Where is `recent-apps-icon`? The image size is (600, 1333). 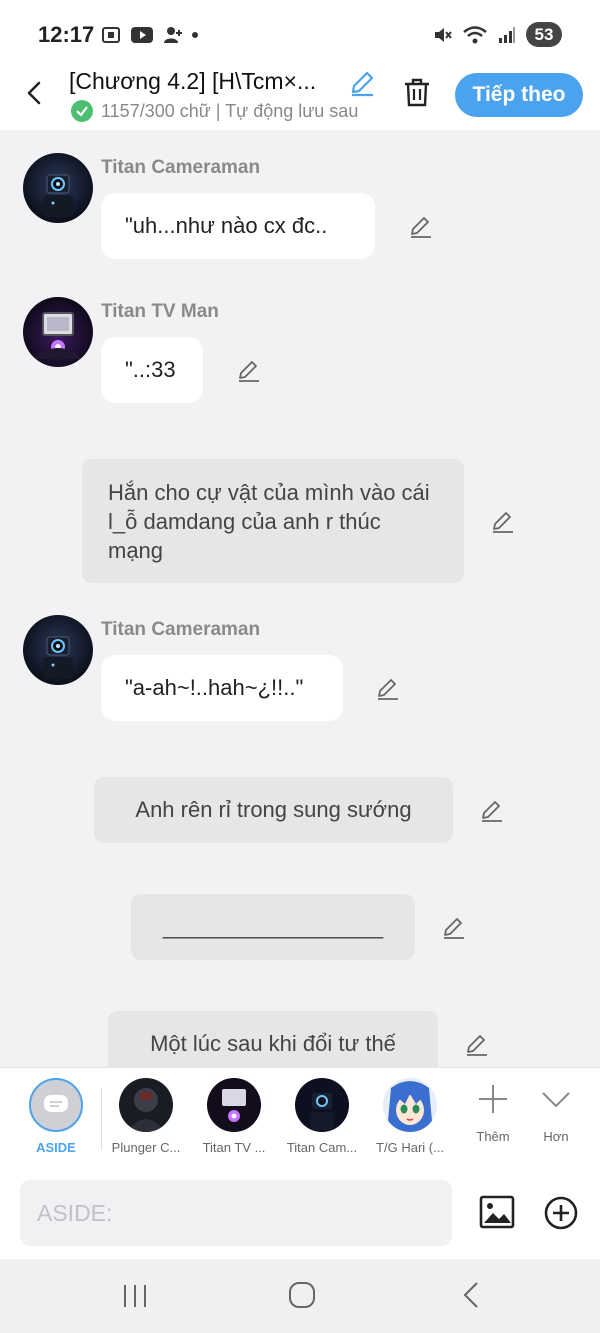
recent-apps-icon is located at coordinates (135, 1296).